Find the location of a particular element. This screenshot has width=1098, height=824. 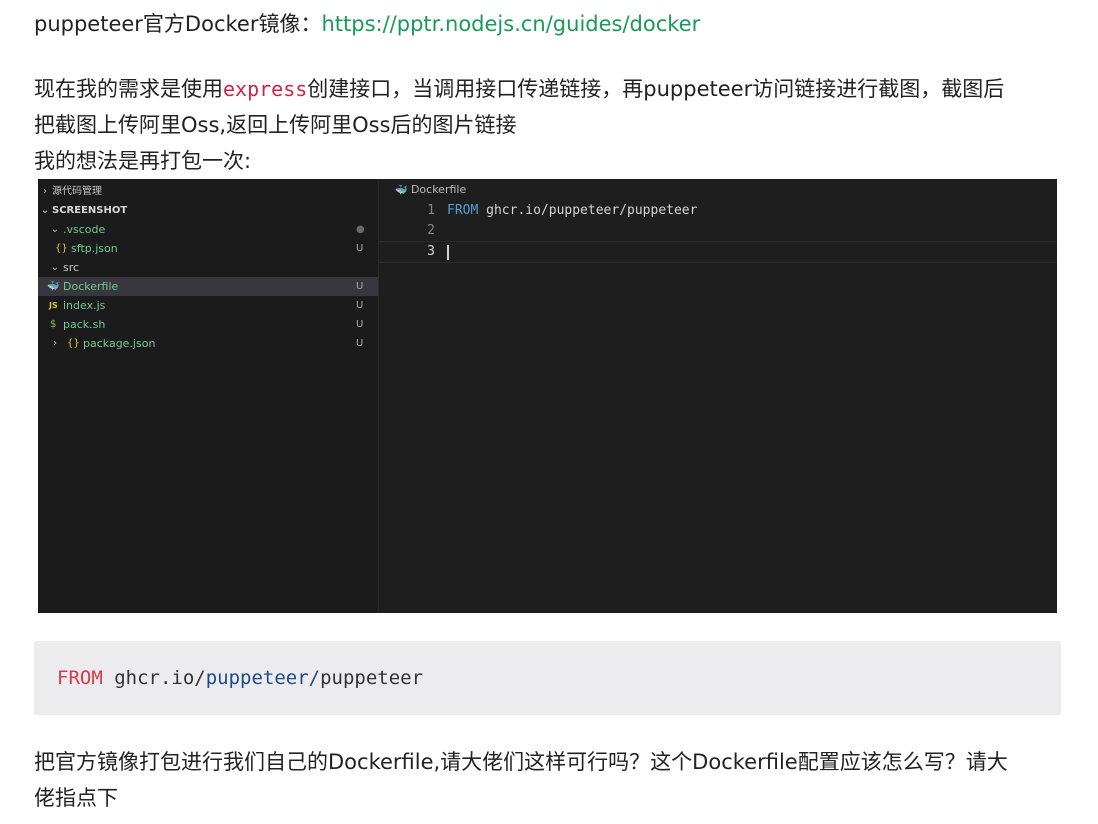

code-block: FROM ghcr.io/puppeteer/puppeteer is located at coordinates (547, 678).